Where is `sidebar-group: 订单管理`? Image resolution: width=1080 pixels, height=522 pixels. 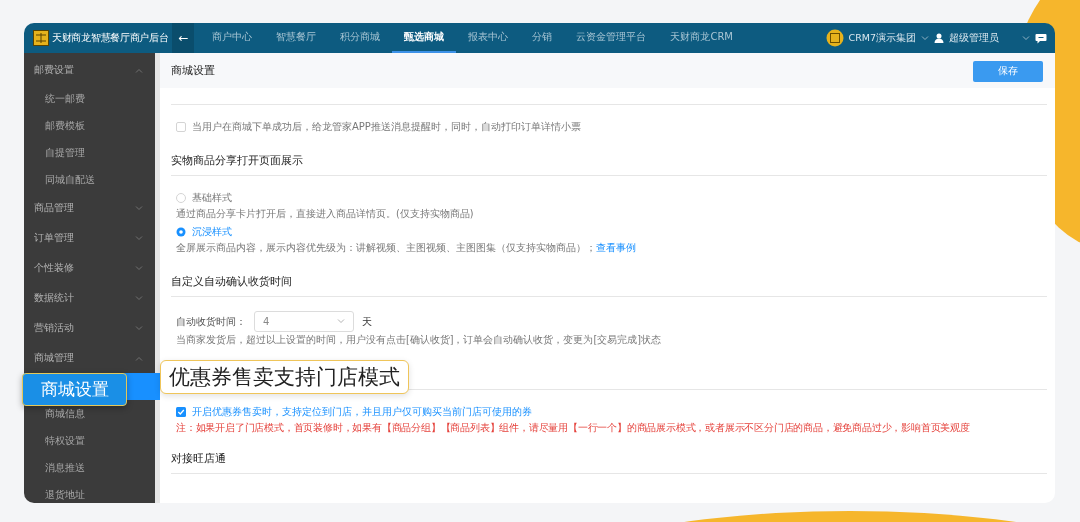 sidebar-group: 订单管理 is located at coordinates (89, 238).